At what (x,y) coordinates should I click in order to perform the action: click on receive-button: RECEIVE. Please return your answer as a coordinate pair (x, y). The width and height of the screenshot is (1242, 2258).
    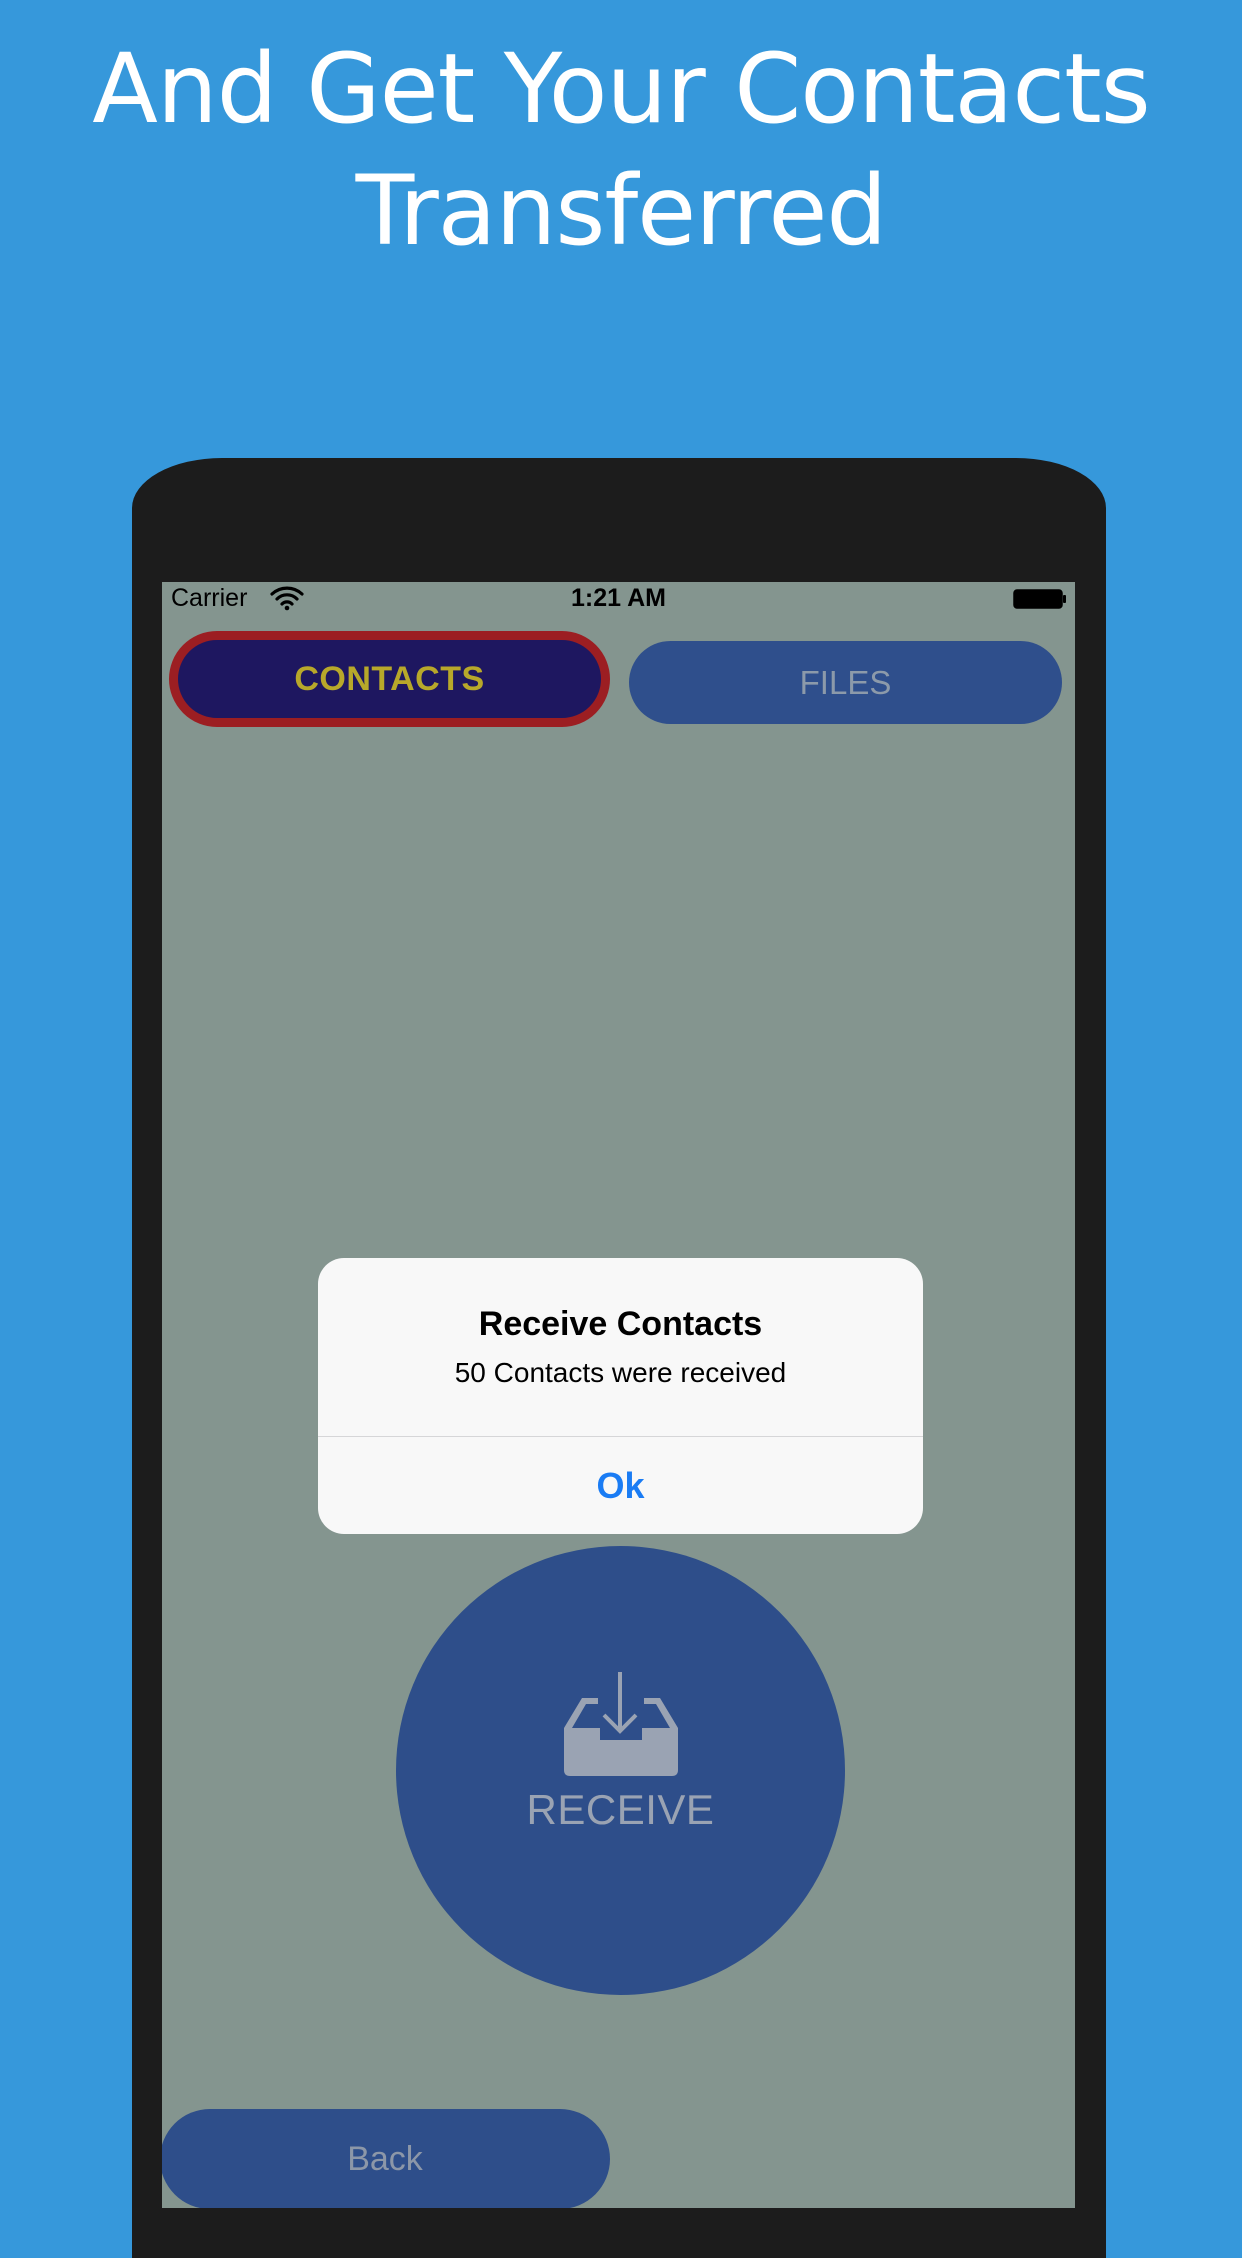
    Looking at the image, I should click on (620, 1770).